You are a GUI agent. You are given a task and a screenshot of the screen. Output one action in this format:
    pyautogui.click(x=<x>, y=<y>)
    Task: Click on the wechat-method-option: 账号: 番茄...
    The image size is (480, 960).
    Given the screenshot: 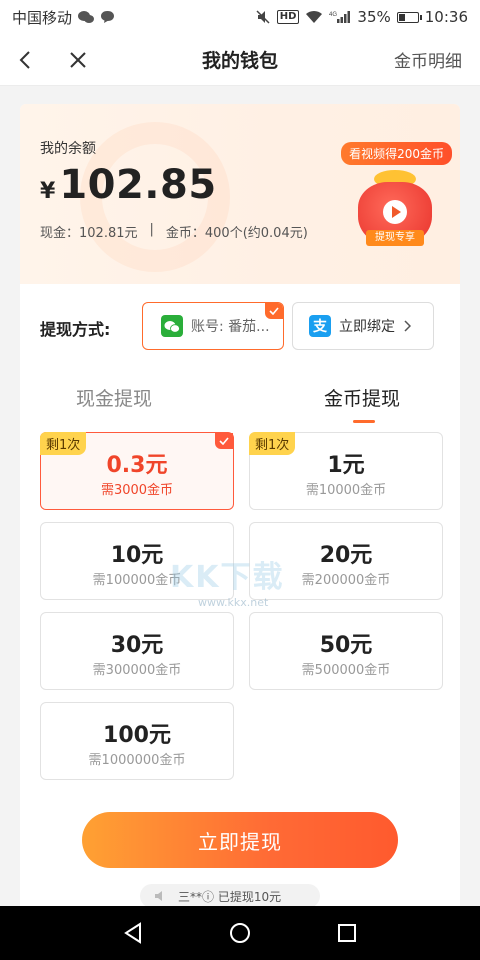 What is the action you would take?
    pyautogui.click(x=213, y=326)
    